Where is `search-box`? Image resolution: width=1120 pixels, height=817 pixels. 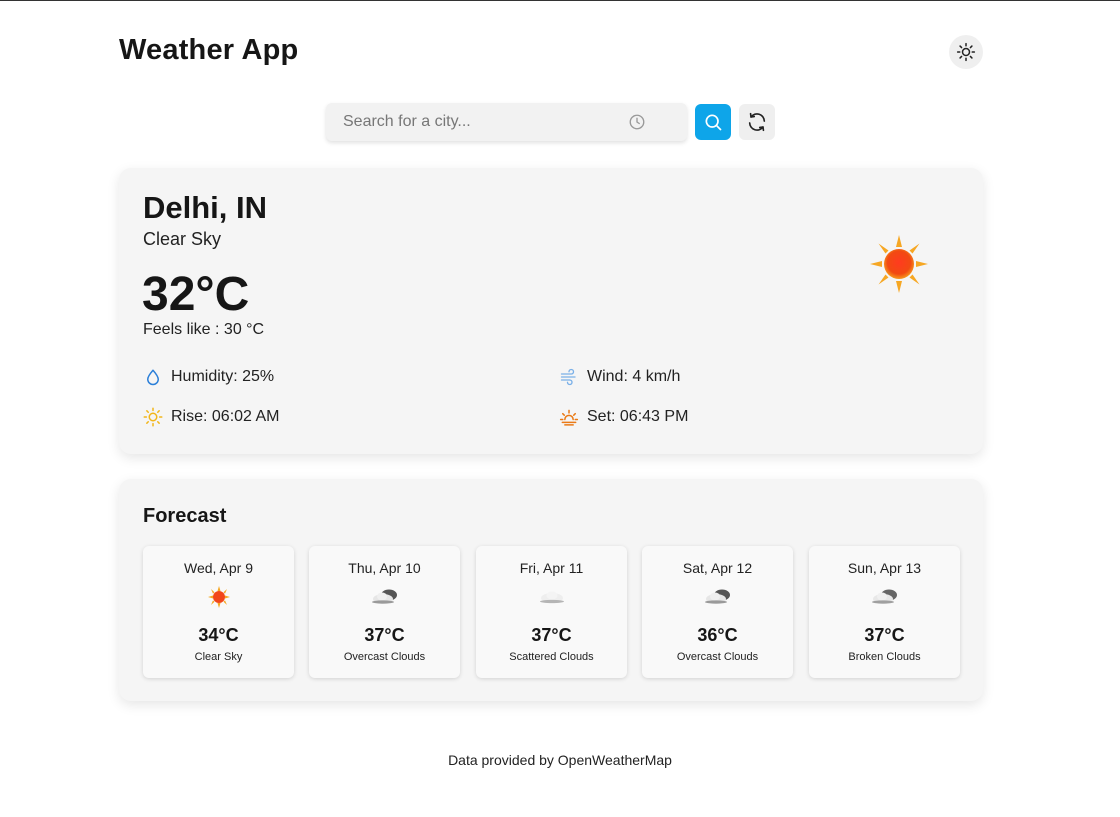 search-box is located at coordinates (506, 122).